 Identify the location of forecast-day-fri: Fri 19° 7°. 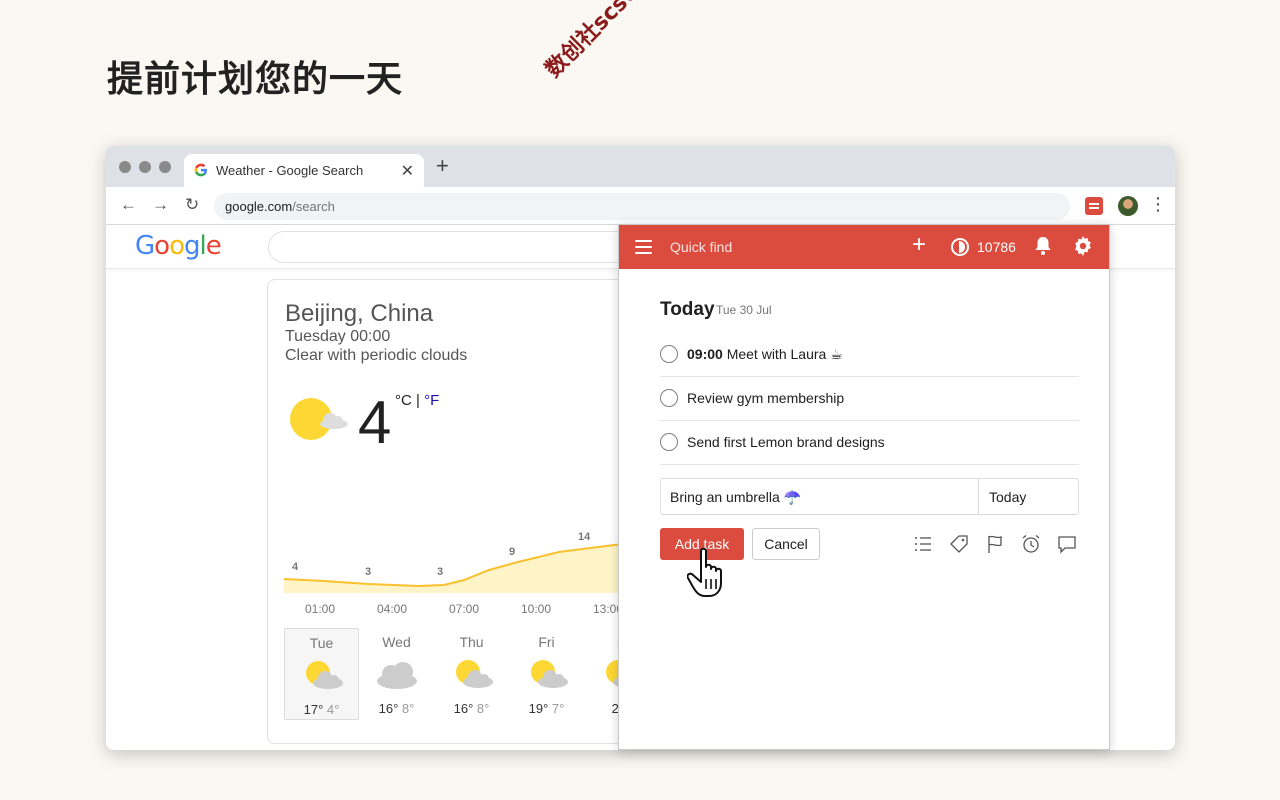
(546, 674).